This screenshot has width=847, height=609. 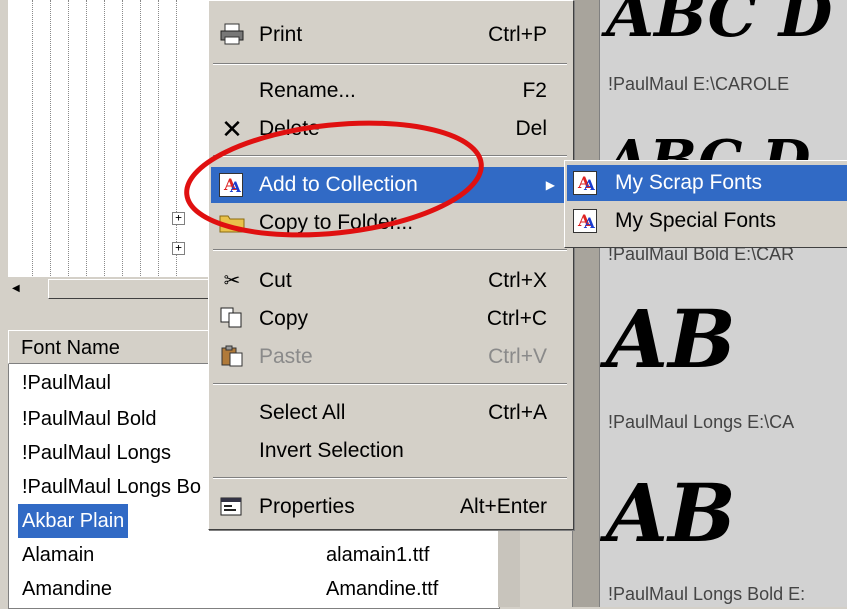 What do you see at coordinates (66, 383) in the screenshot?
I see `font-name: !PaulMaul` at bounding box center [66, 383].